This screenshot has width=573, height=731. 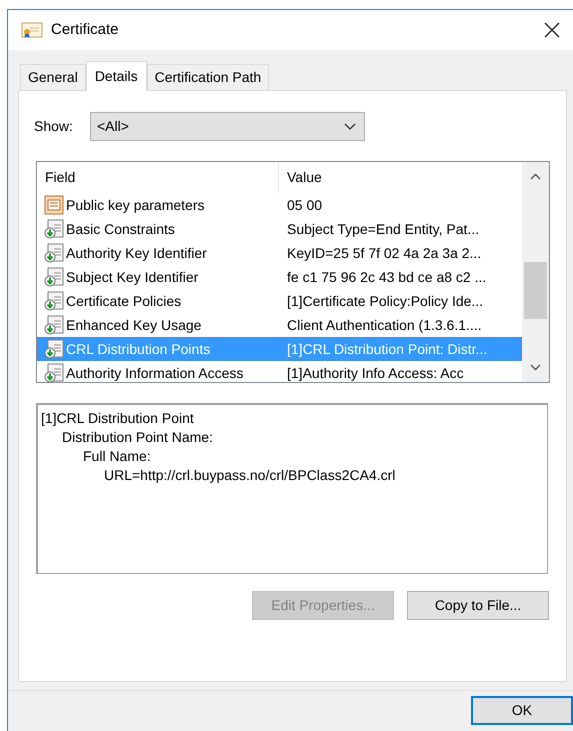 I want to click on chevron-down-icon, so click(x=350, y=126).